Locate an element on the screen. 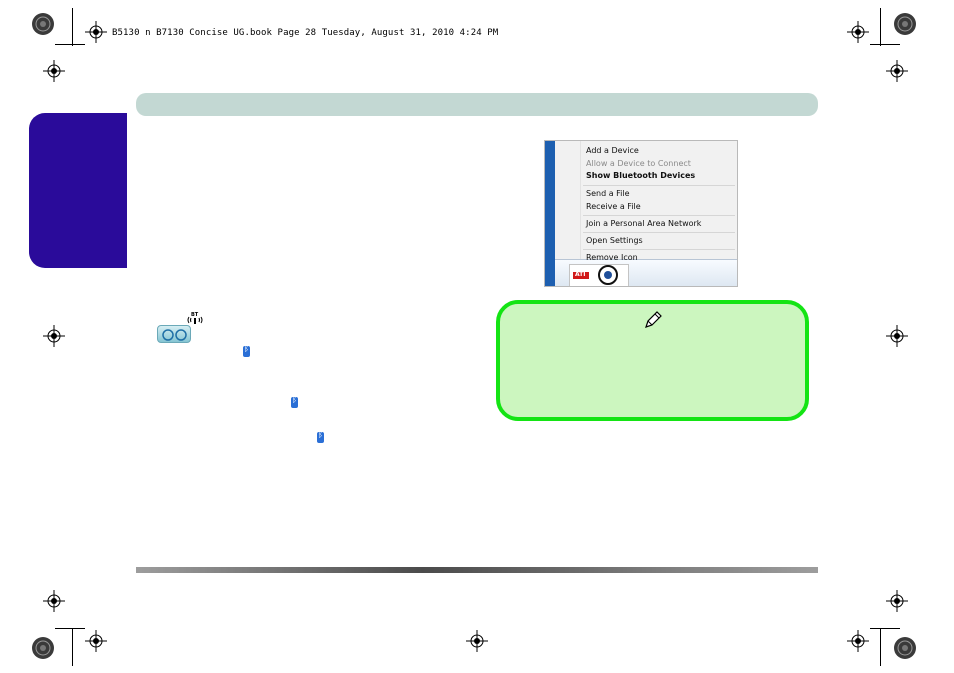  bluetooth-wireless-icon: BT is located at coordinates (195, 318).